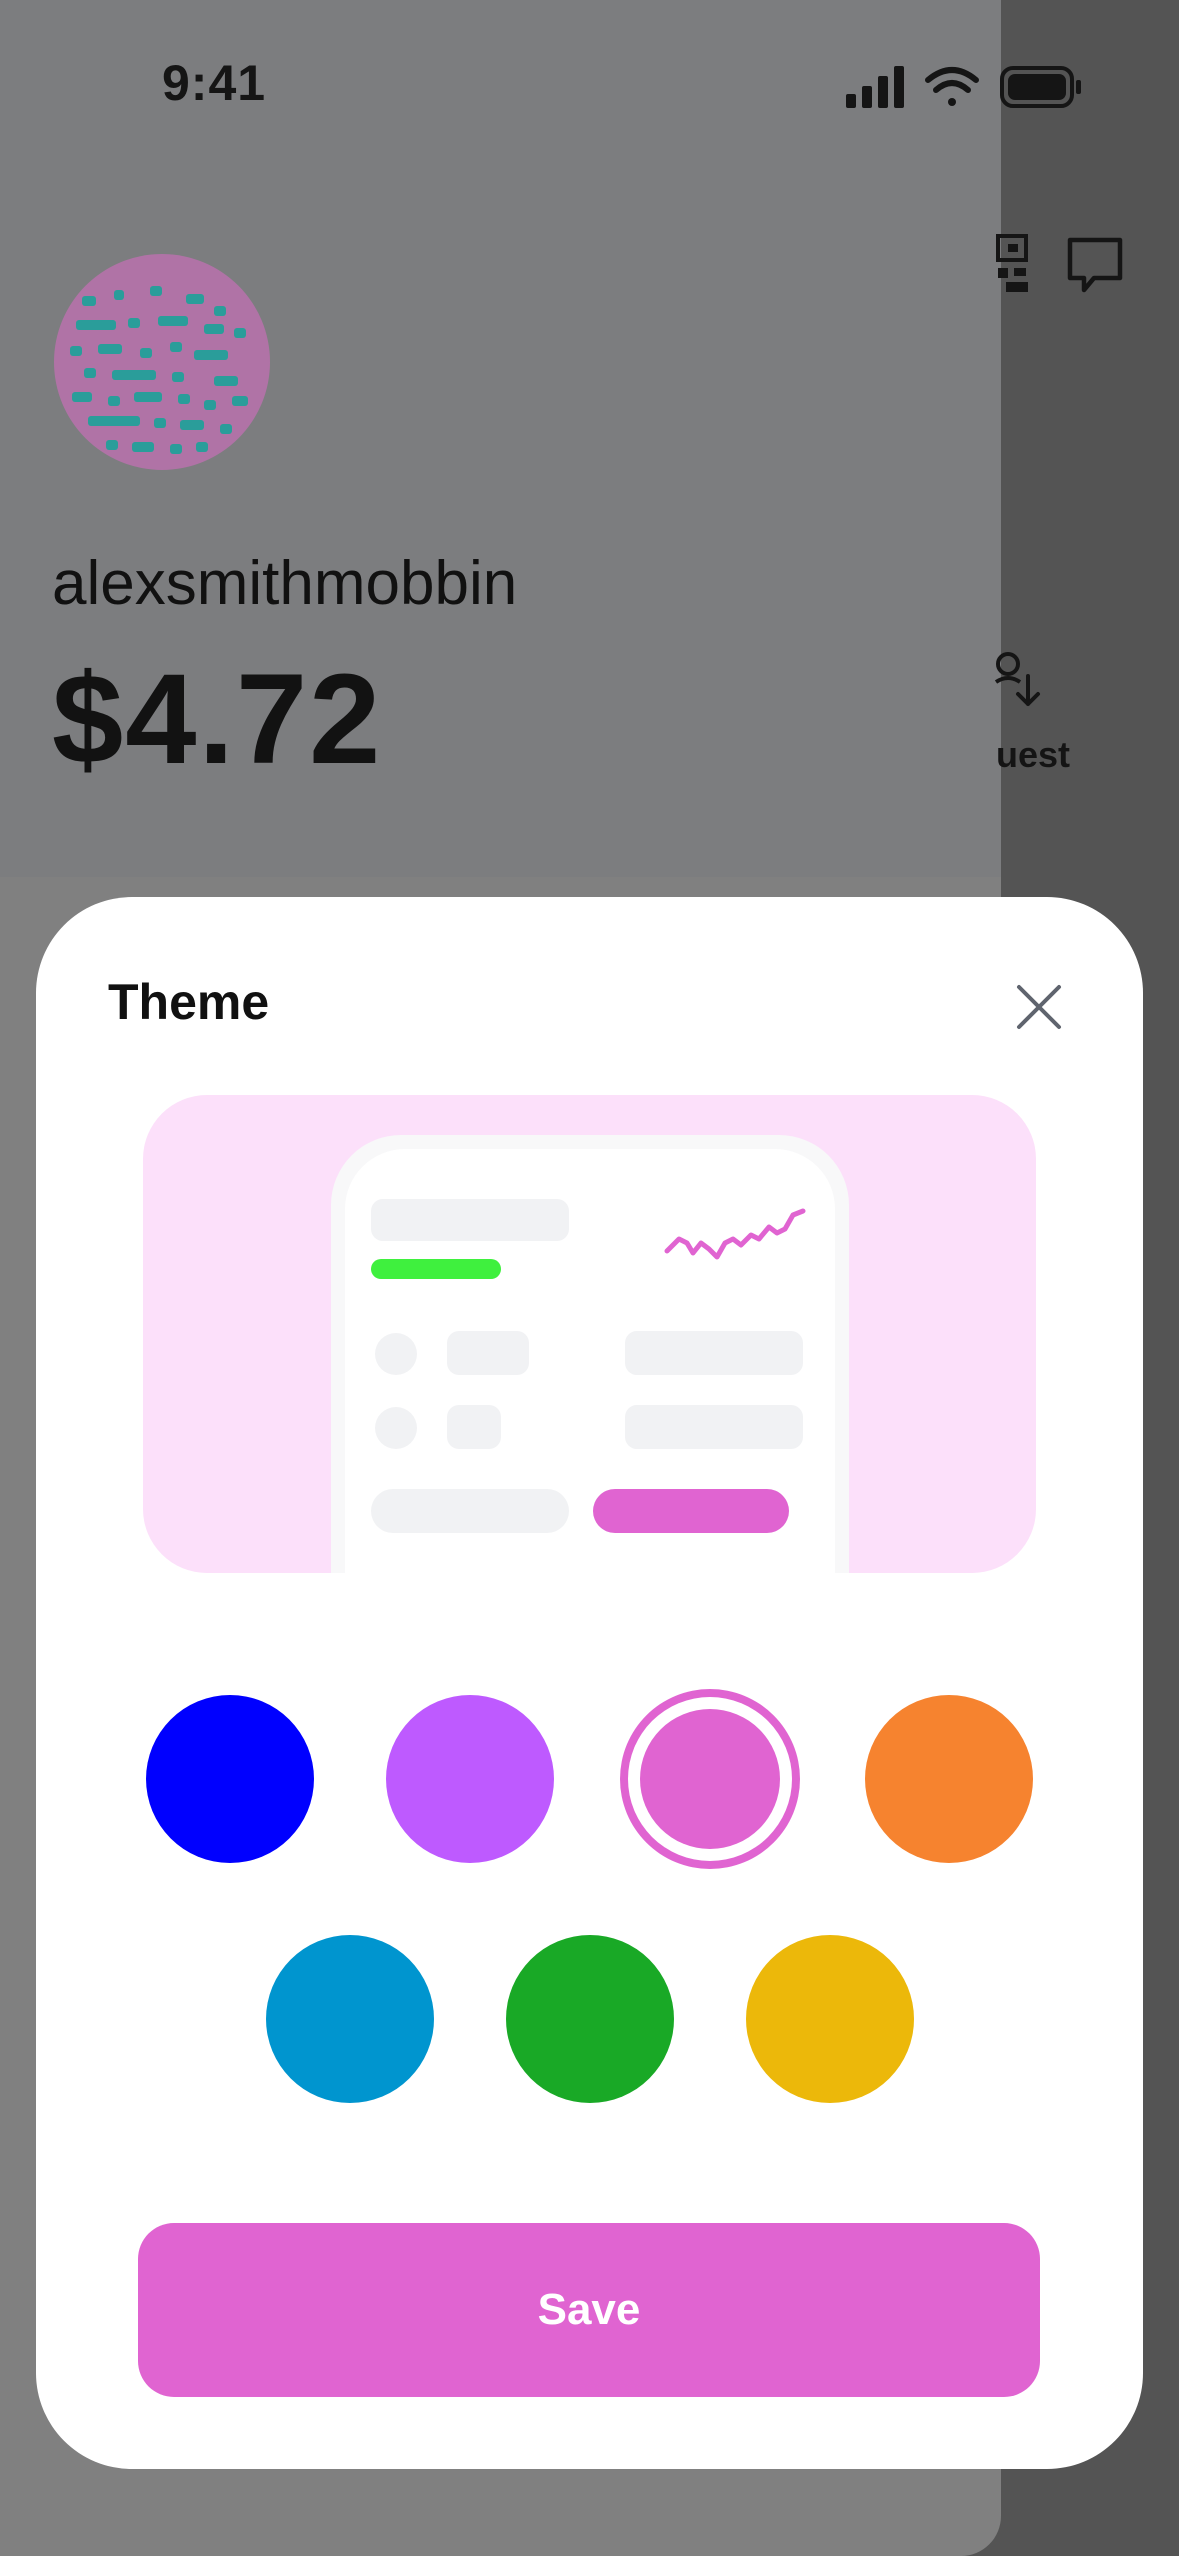 The image size is (1179, 2556). I want to click on status-time: 9:41, so click(214, 83).